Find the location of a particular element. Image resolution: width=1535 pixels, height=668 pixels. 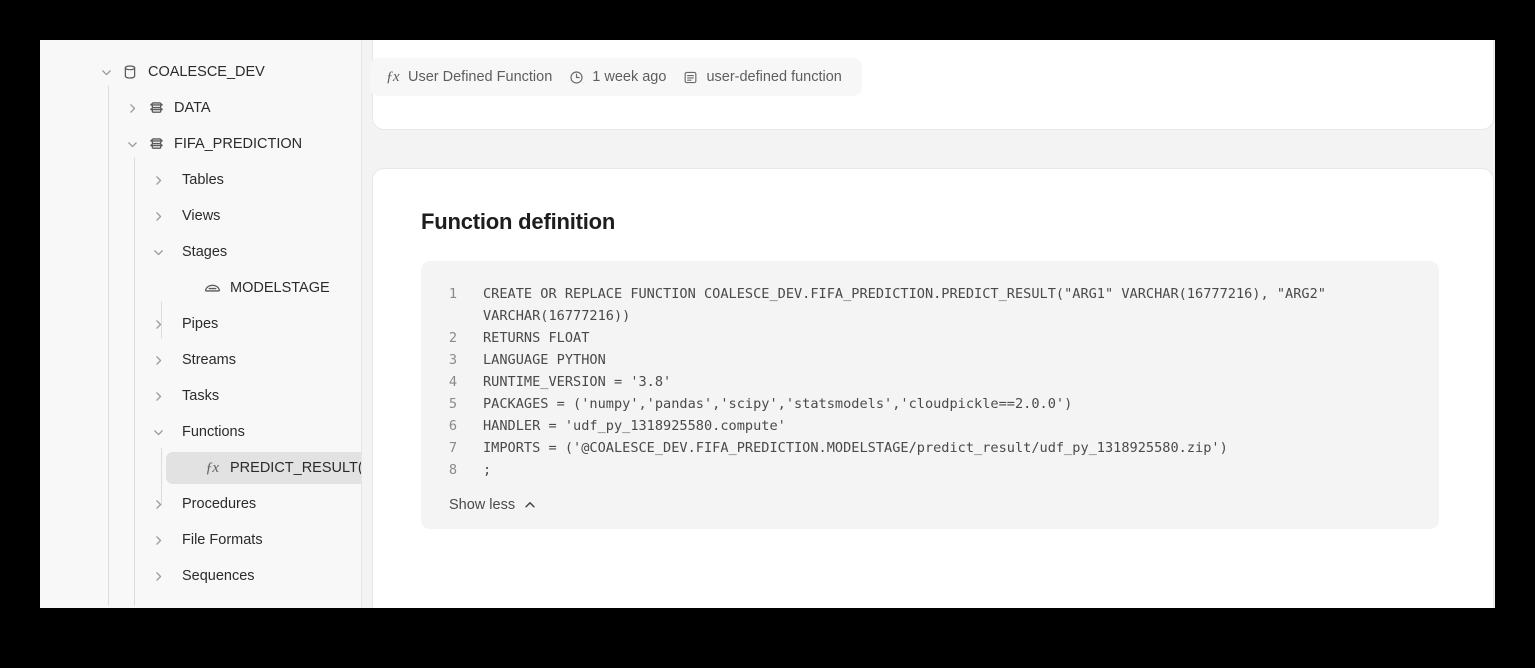

metadata-item: user-defined function is located at coordinates (764, 77).